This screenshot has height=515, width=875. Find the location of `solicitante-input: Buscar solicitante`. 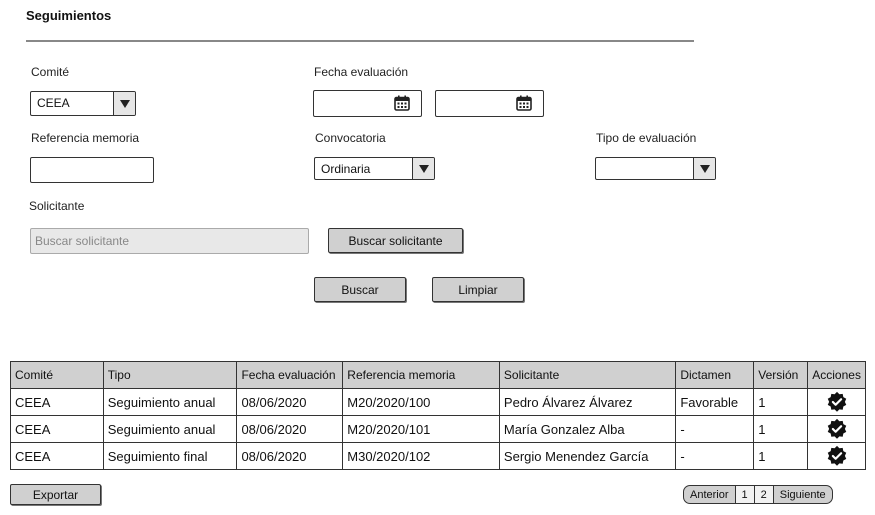

solicitante-input: Buscar solicitante is located at coordinates (169, 241).